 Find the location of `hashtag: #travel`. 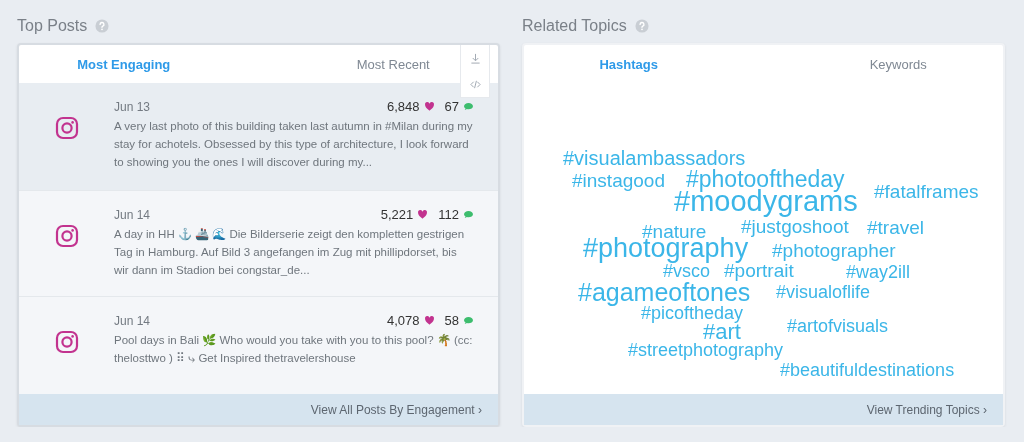

hashtag: #travel is located at coordinates (896, 227).